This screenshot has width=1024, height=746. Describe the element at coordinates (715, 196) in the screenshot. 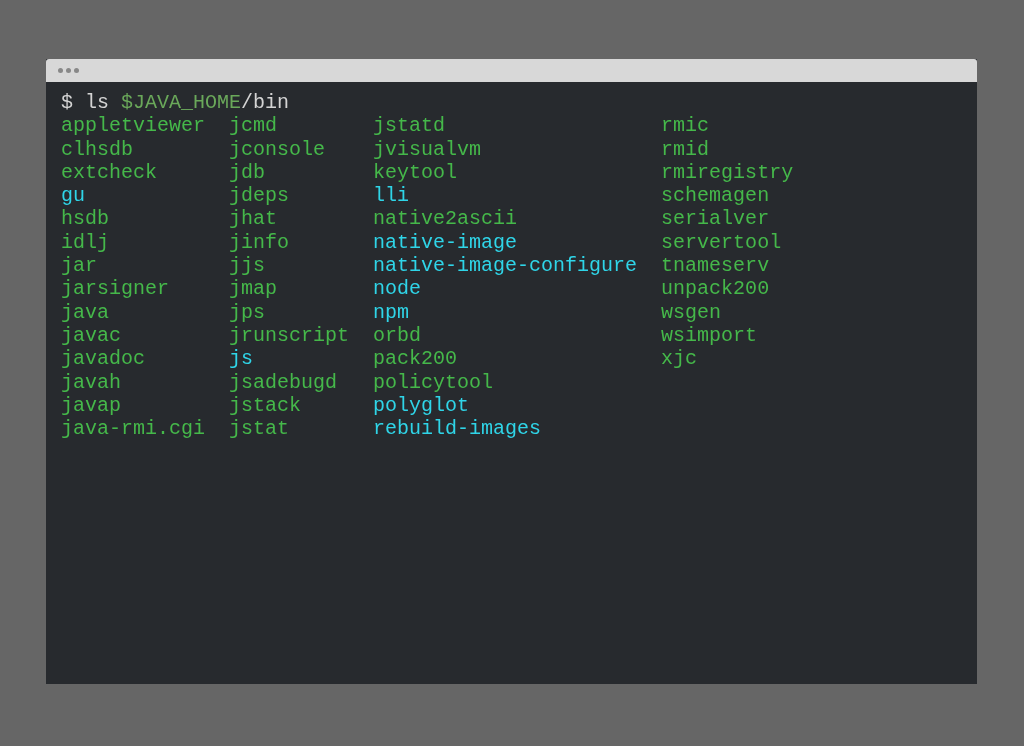

I see `file-name: schemagen` at that location.